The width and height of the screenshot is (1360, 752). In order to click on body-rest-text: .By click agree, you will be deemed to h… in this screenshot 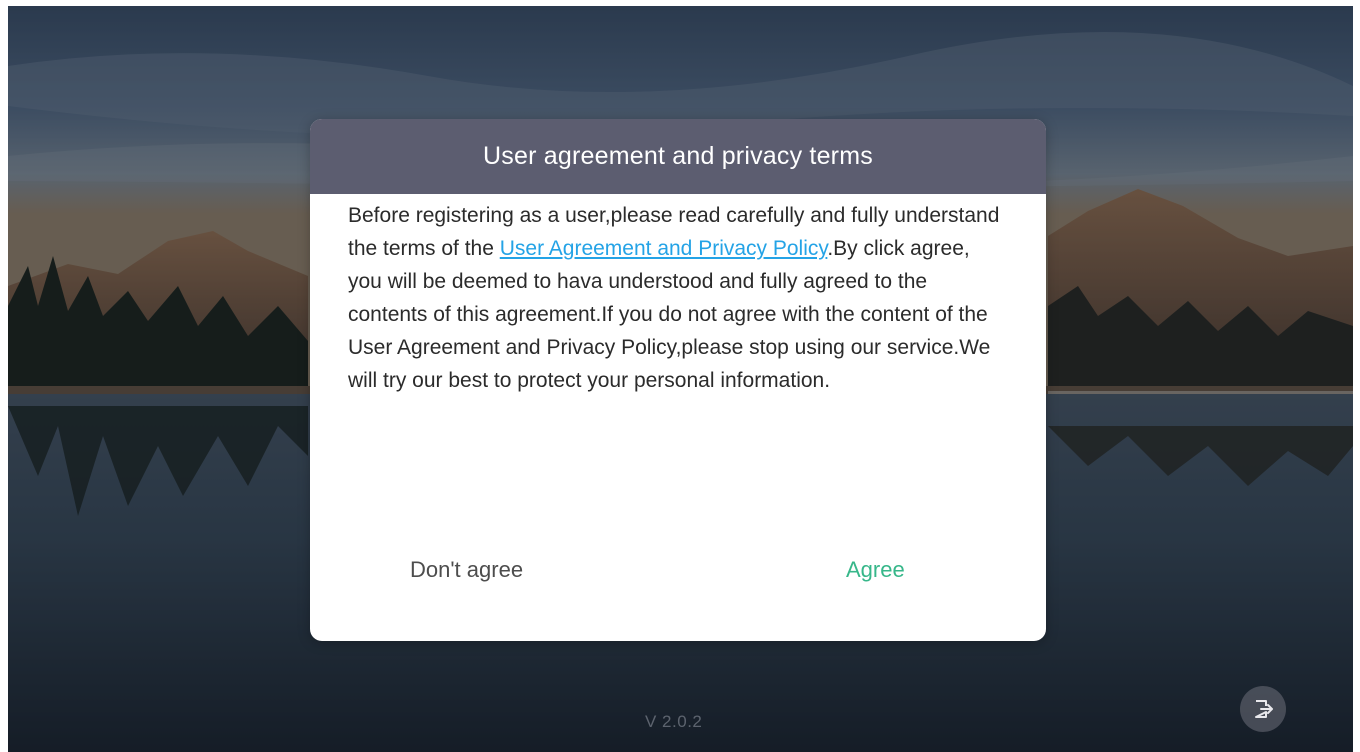, I will do `click(669, 314)`.